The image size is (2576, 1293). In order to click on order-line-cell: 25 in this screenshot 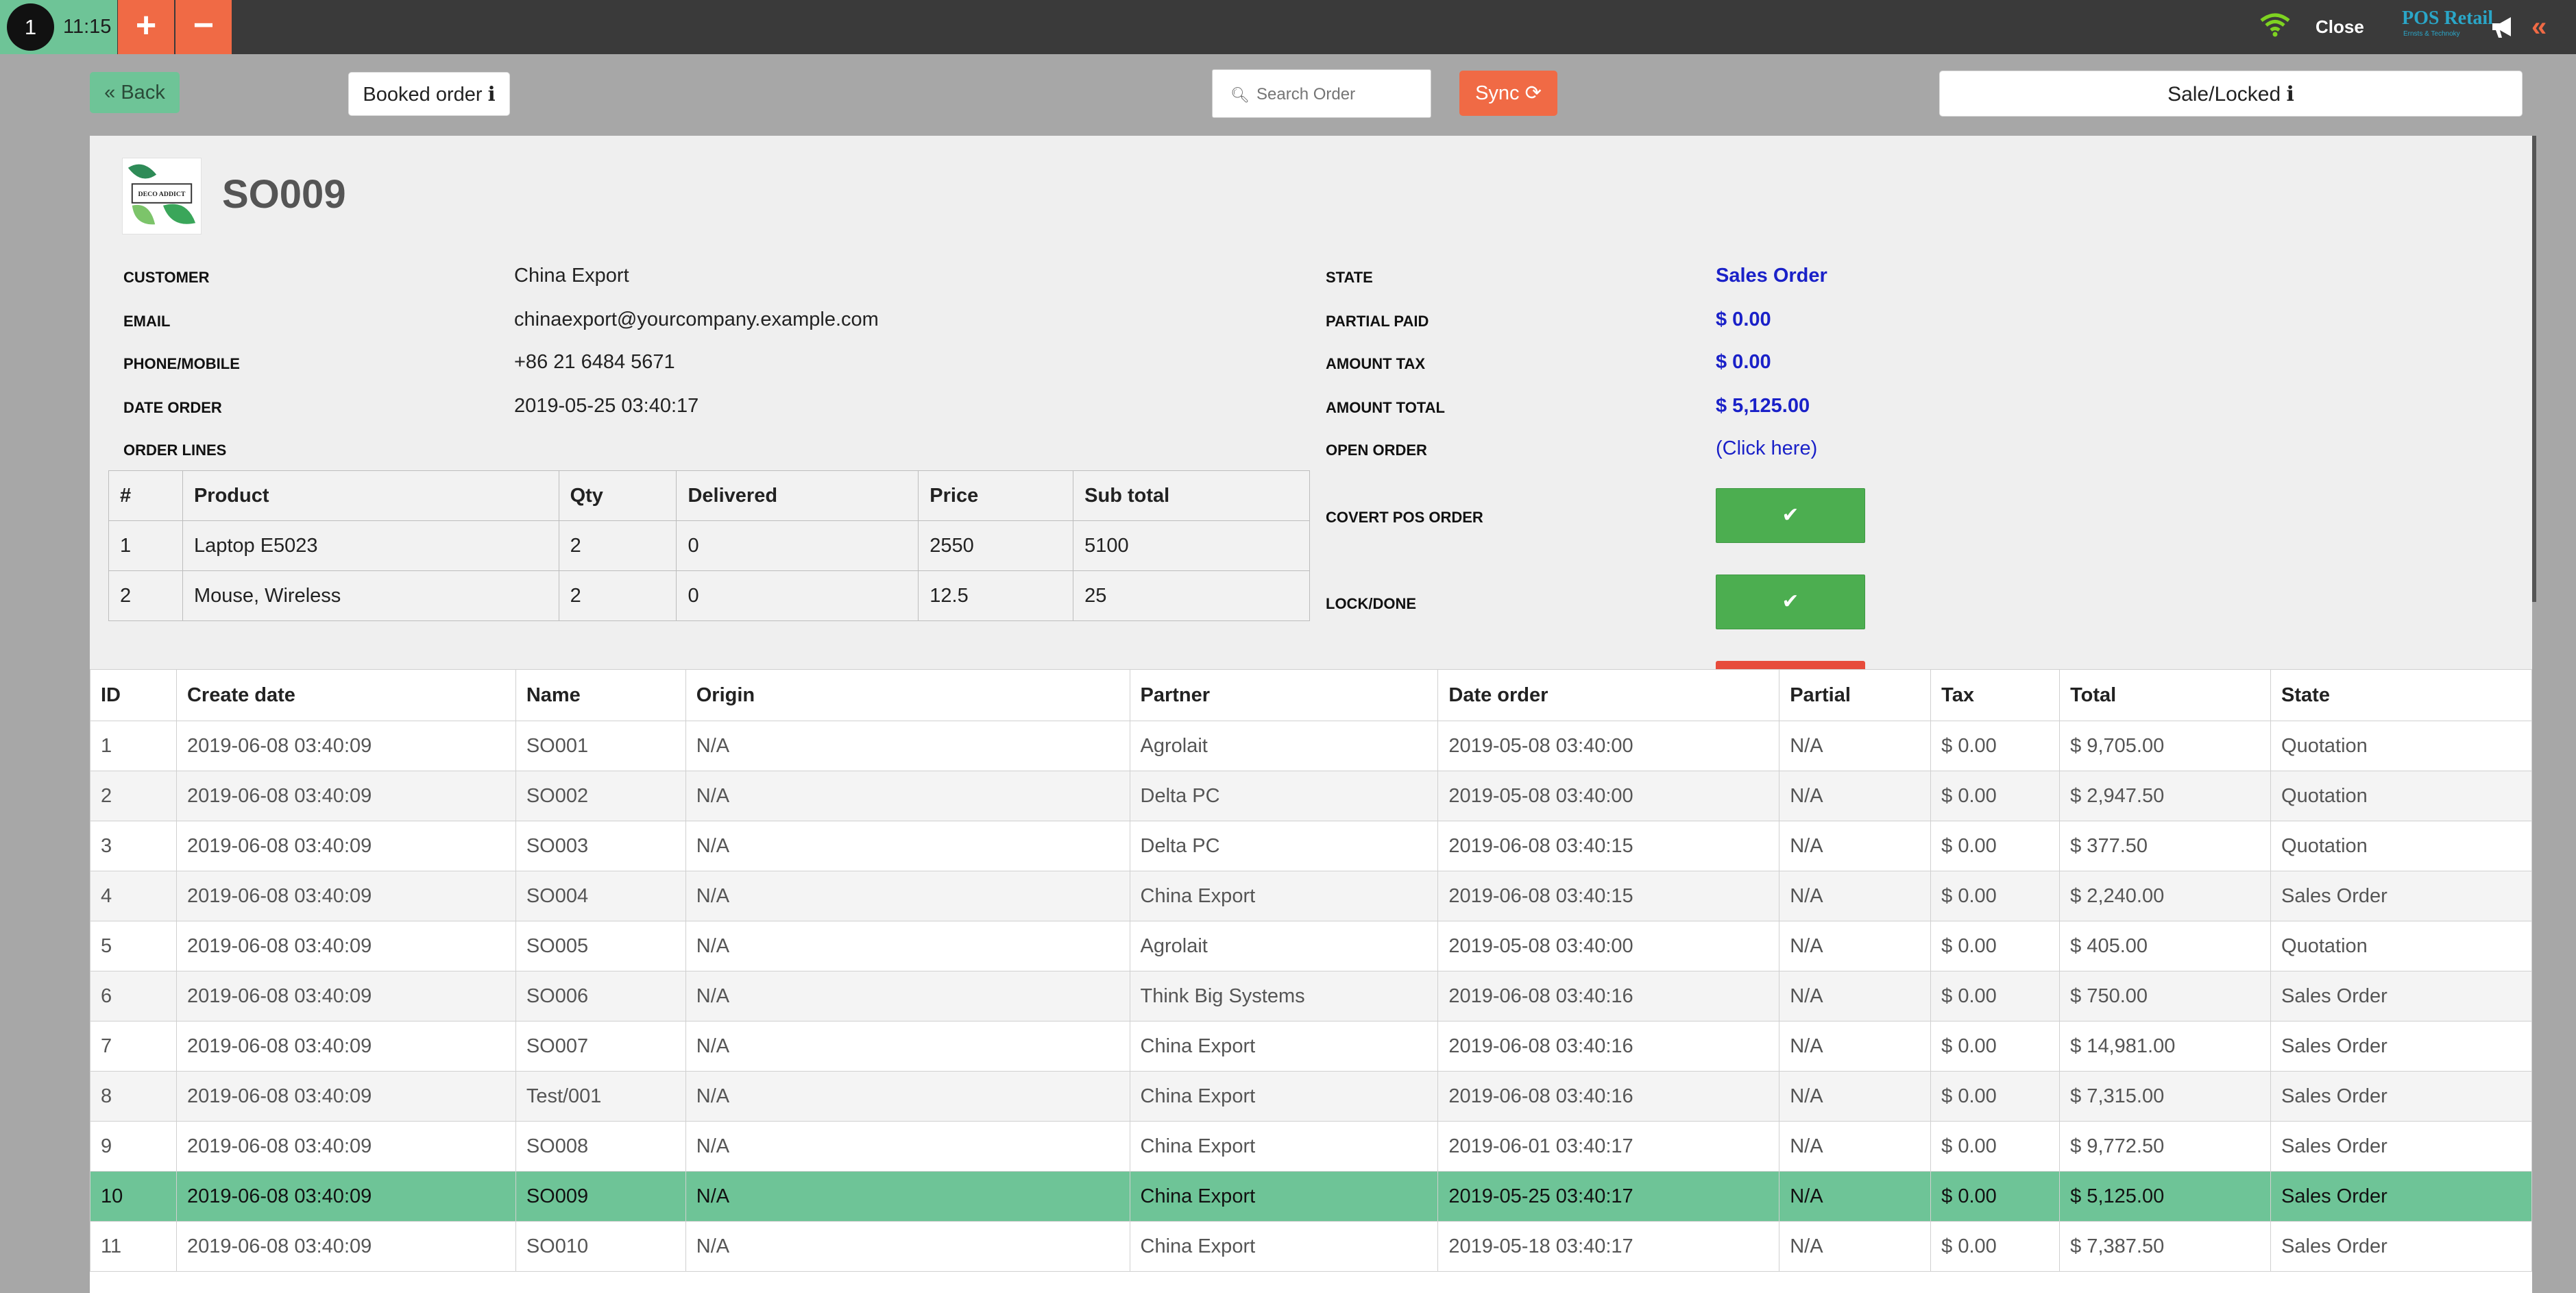, I will do `click(1191, 595)`.